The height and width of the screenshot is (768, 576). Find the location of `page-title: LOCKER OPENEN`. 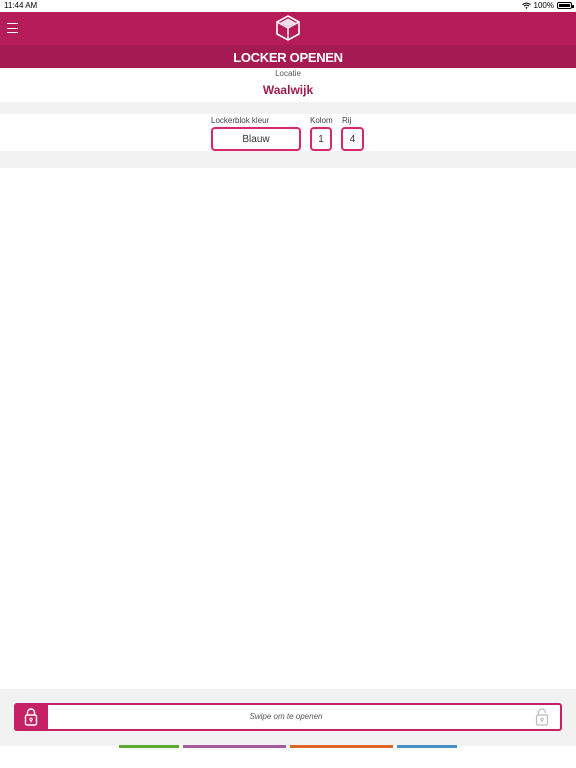

page-title: LOCKER OPENEN is located at coordinates (288, 57).